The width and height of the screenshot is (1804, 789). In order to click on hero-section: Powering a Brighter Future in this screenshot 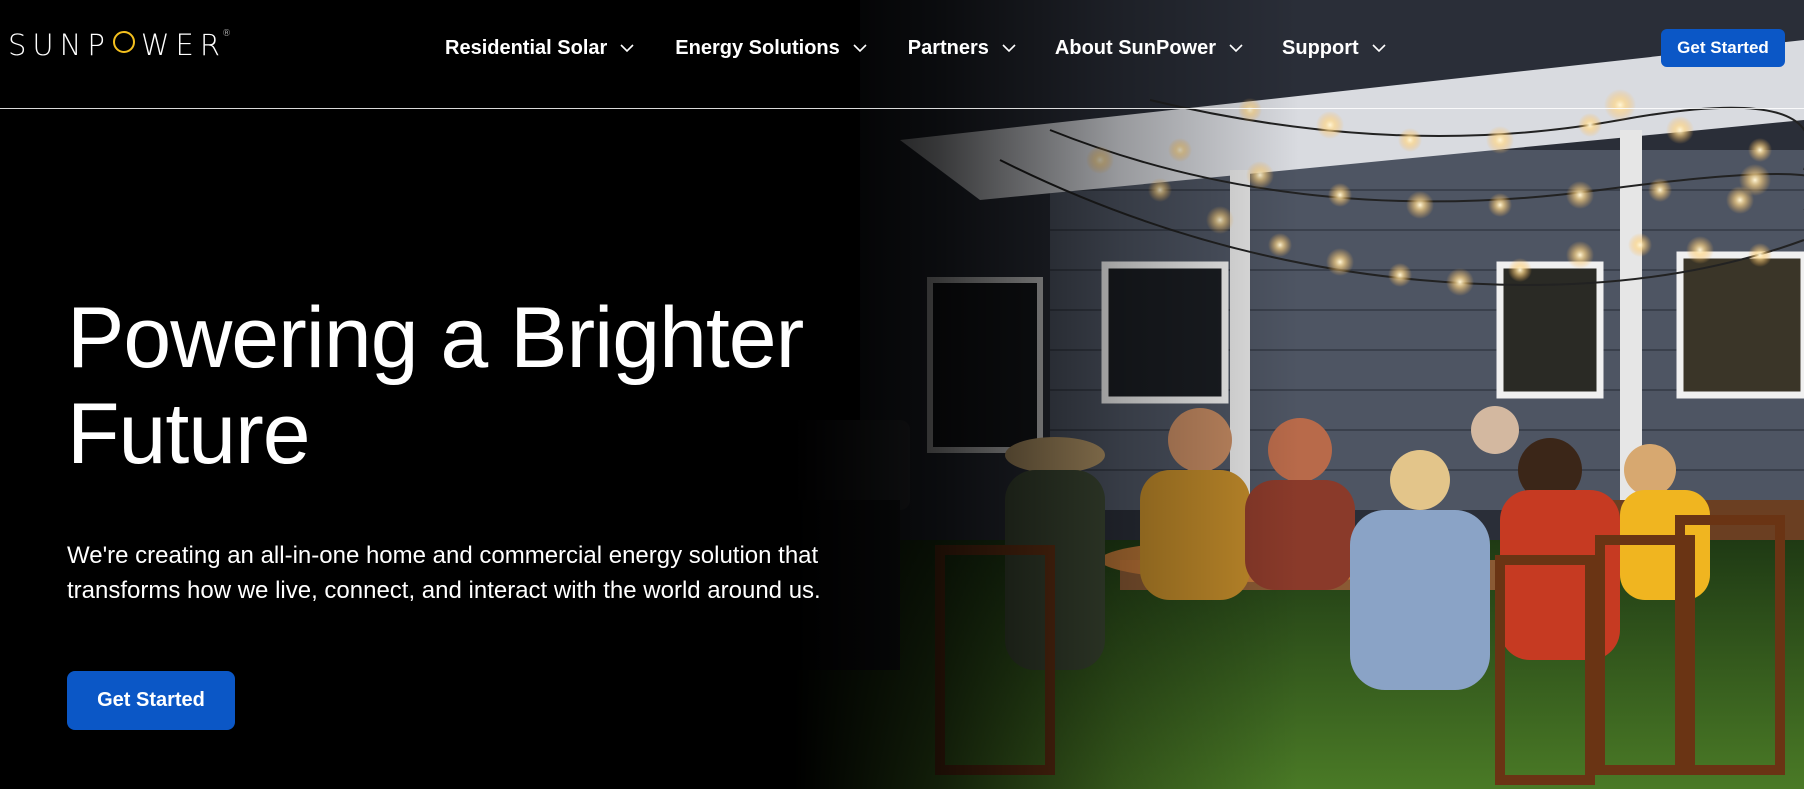, I will do `click(467, 386)`.